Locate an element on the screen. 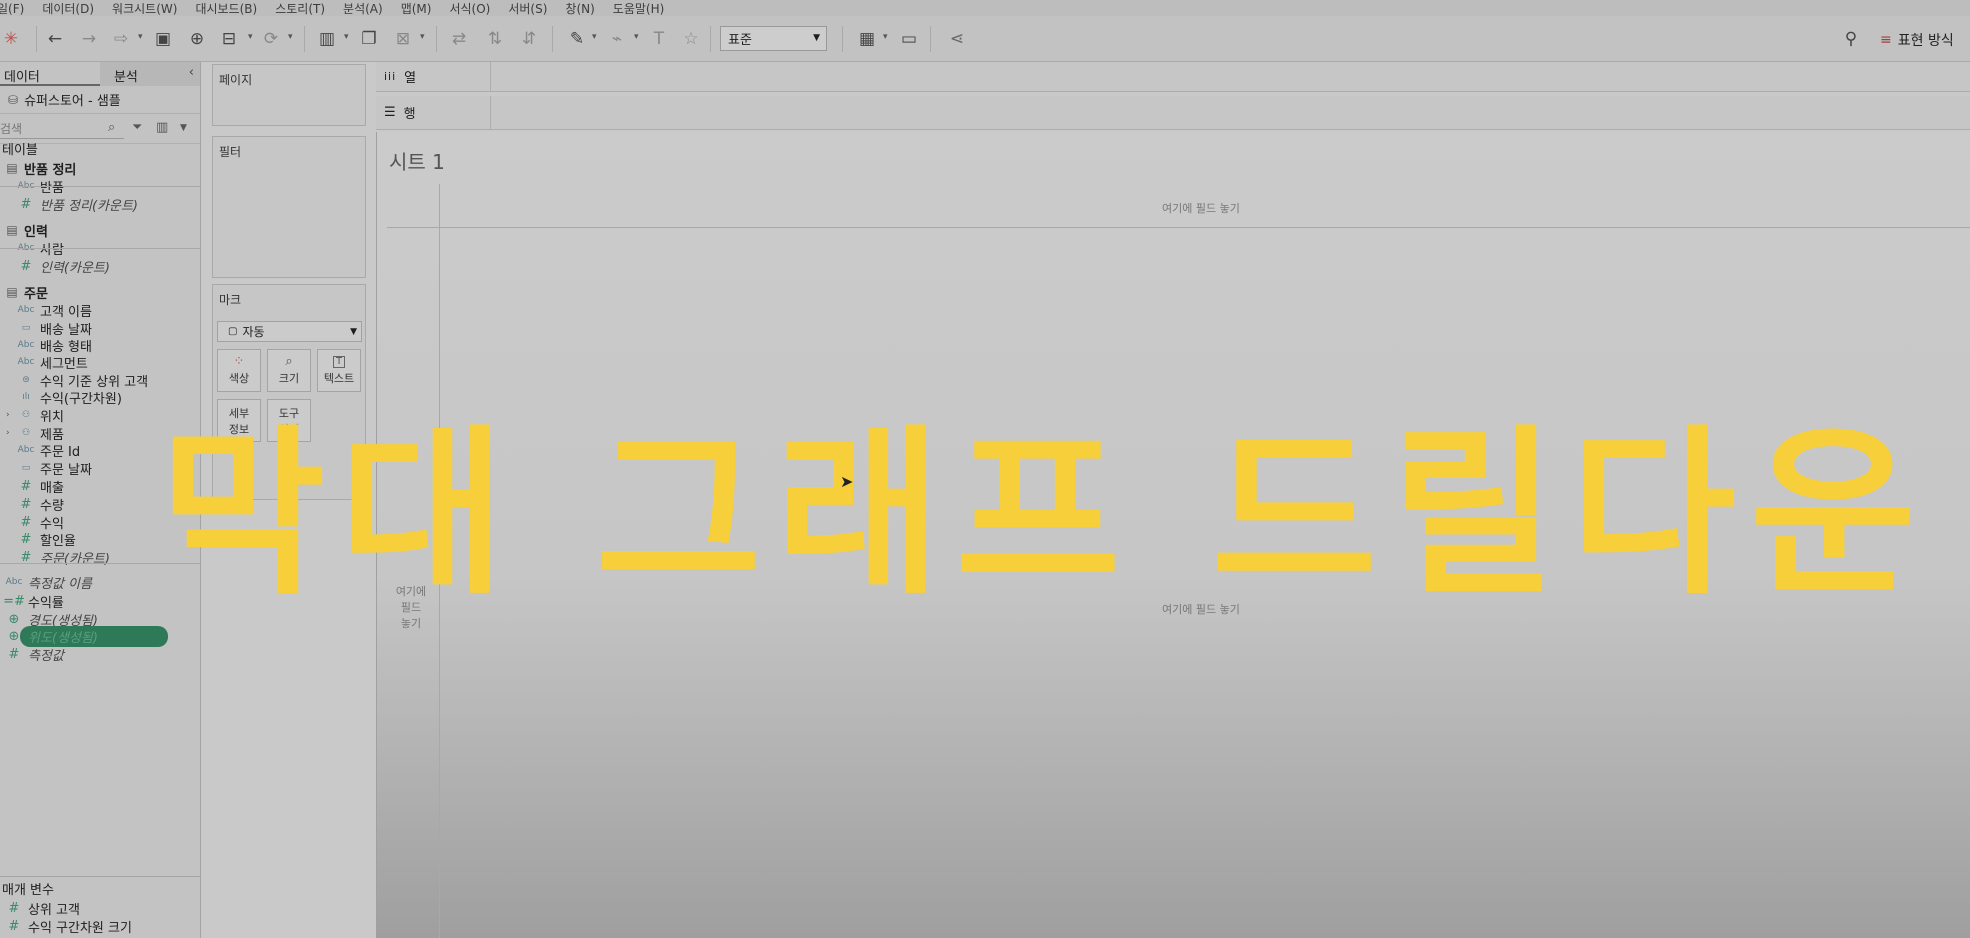 The image size is (1970, 938). field-item: # 측정값 is located at coordinates (100, 654).